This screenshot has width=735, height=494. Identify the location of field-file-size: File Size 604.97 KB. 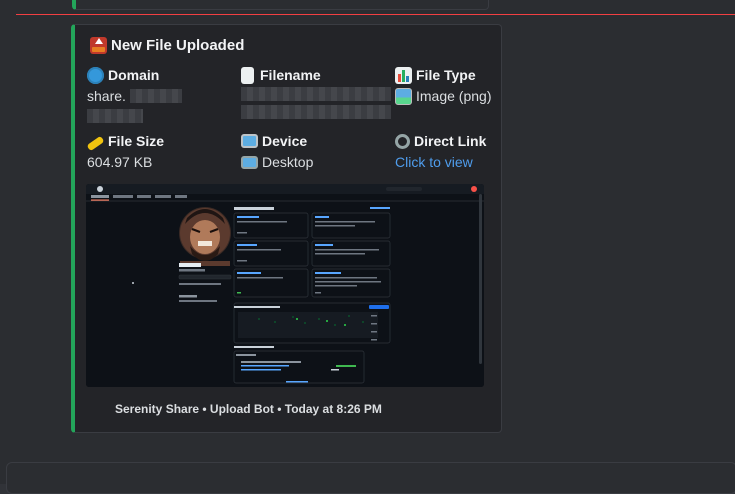
(125, 151).